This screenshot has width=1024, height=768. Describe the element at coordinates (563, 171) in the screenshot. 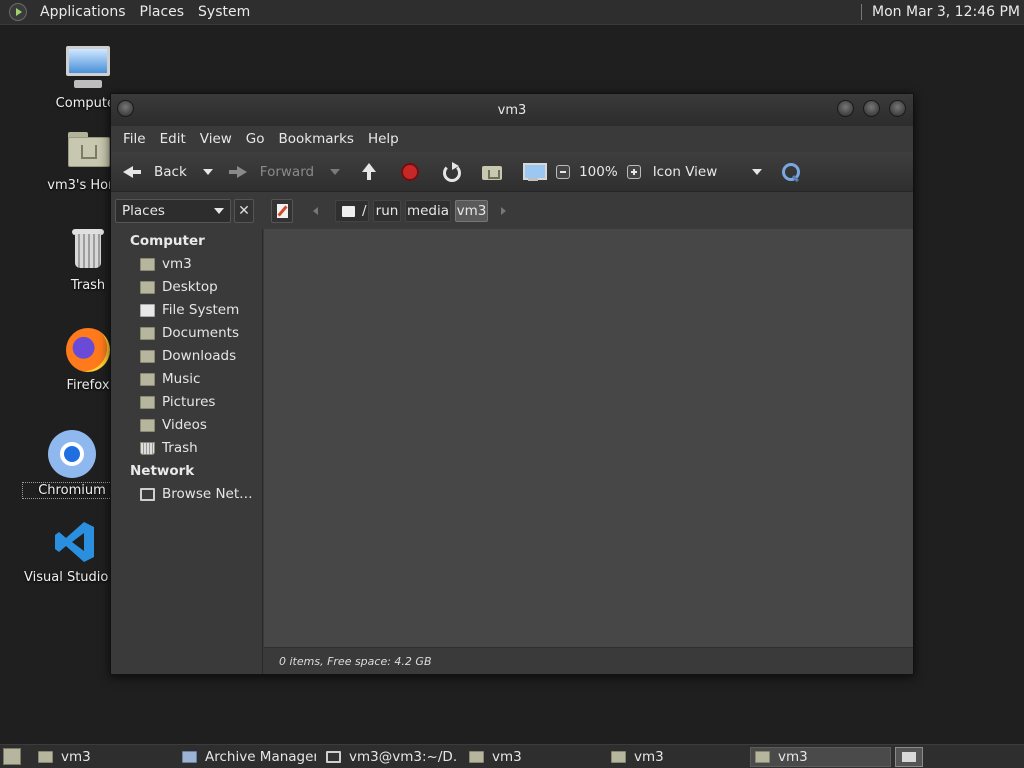

I see `zoom-out-icon` at that location.